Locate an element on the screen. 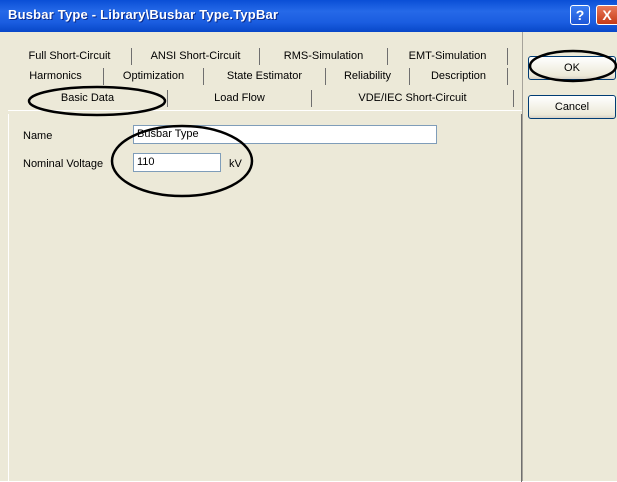  tab-reliability: Reliability is located at coordinates (368, 76).